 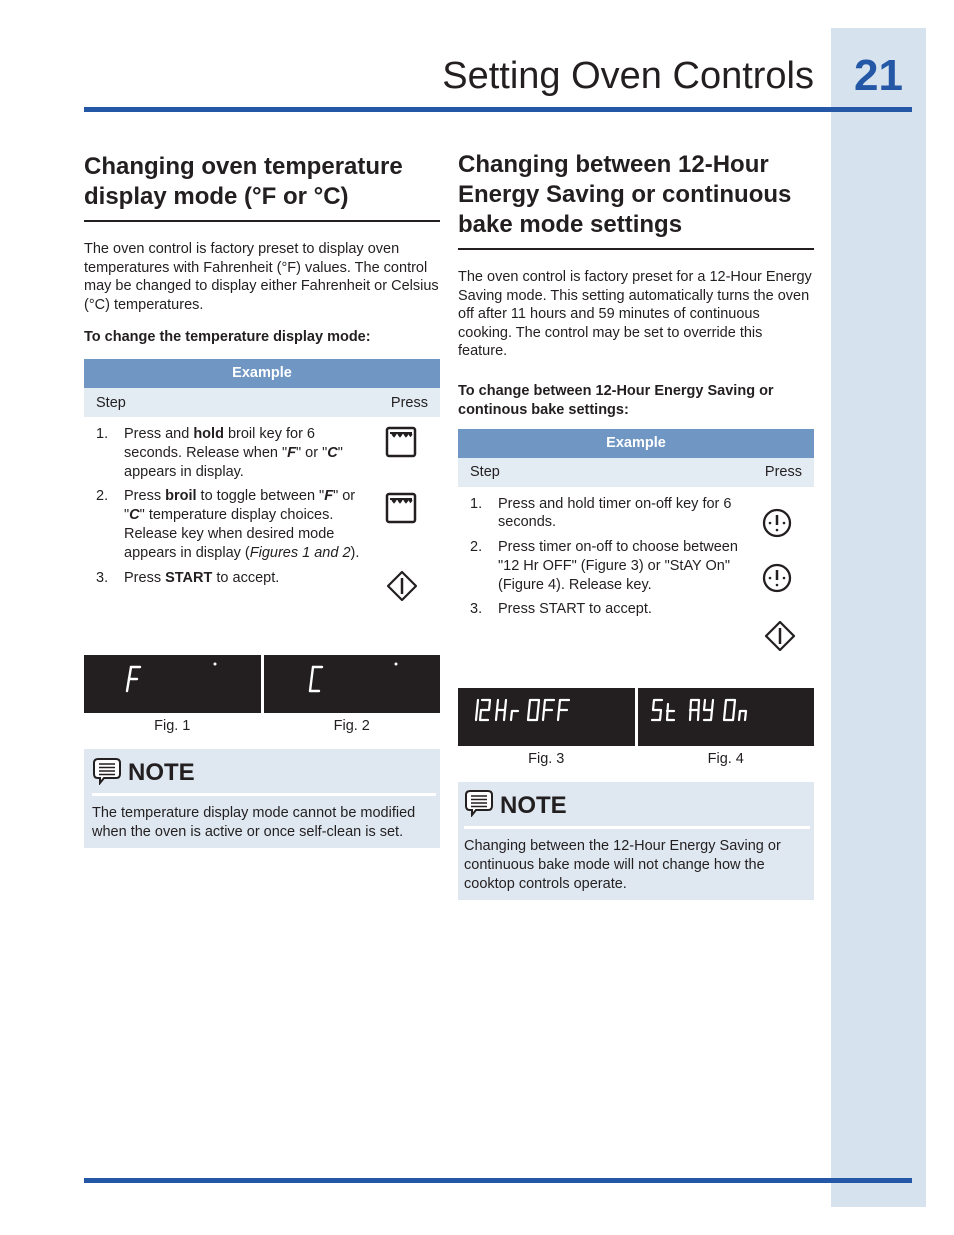 I want to click on step-item: 3. Press START to accept., so click(x=636, y=609).